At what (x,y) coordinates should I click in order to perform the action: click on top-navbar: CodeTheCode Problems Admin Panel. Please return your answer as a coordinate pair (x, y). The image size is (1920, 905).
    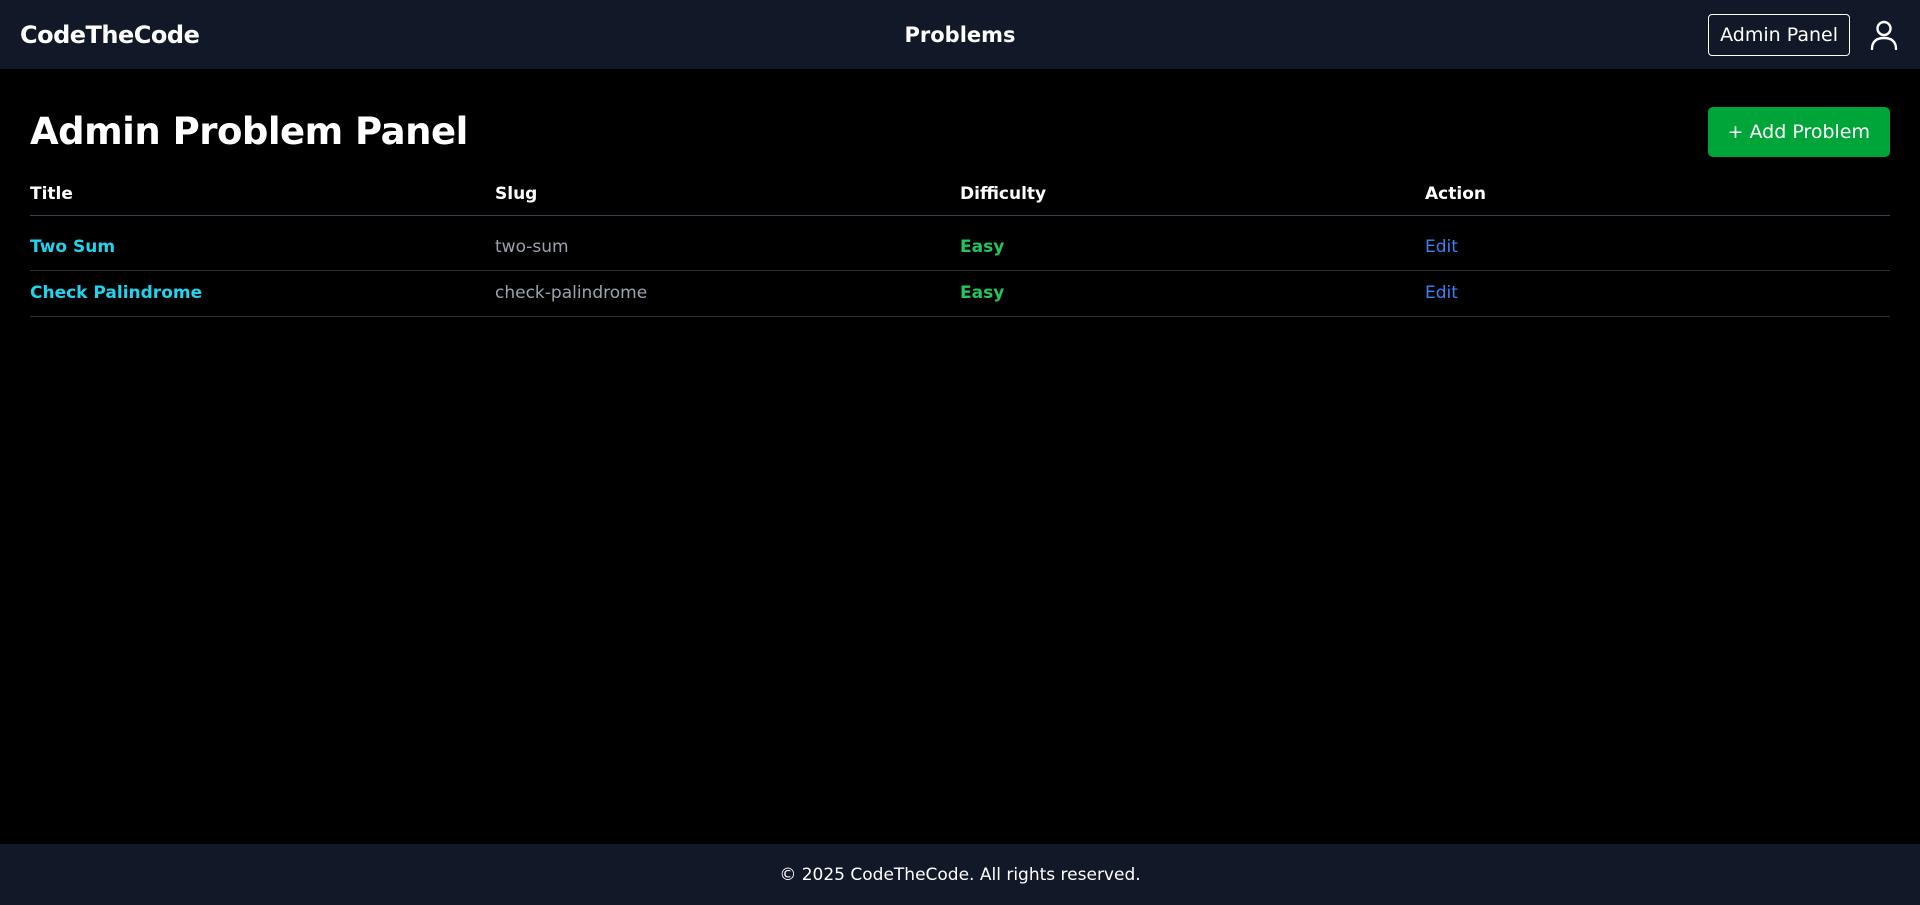
    Looking at the image, I should click on (960, 34).